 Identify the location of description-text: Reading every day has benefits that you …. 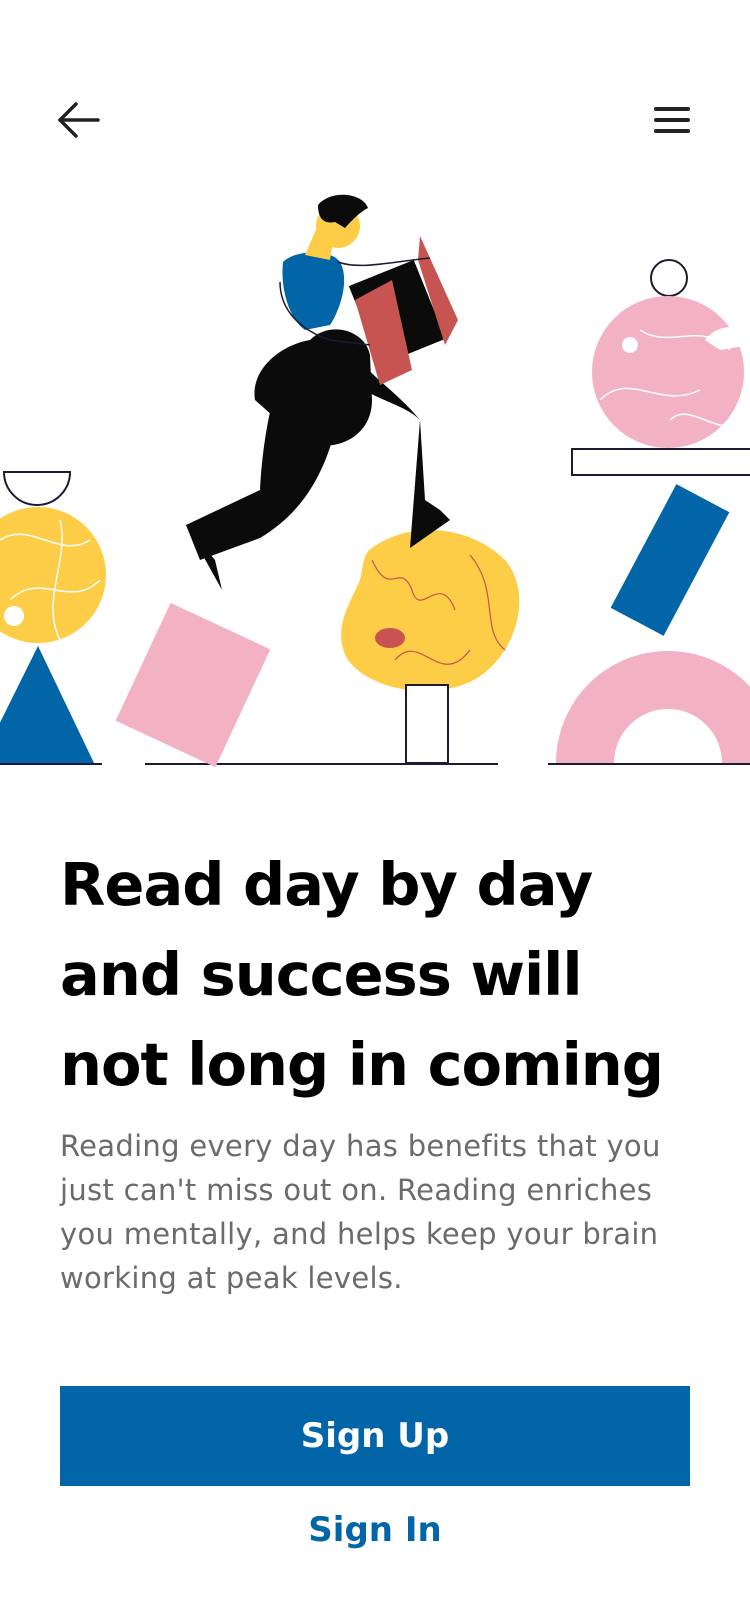
(360, 1212).